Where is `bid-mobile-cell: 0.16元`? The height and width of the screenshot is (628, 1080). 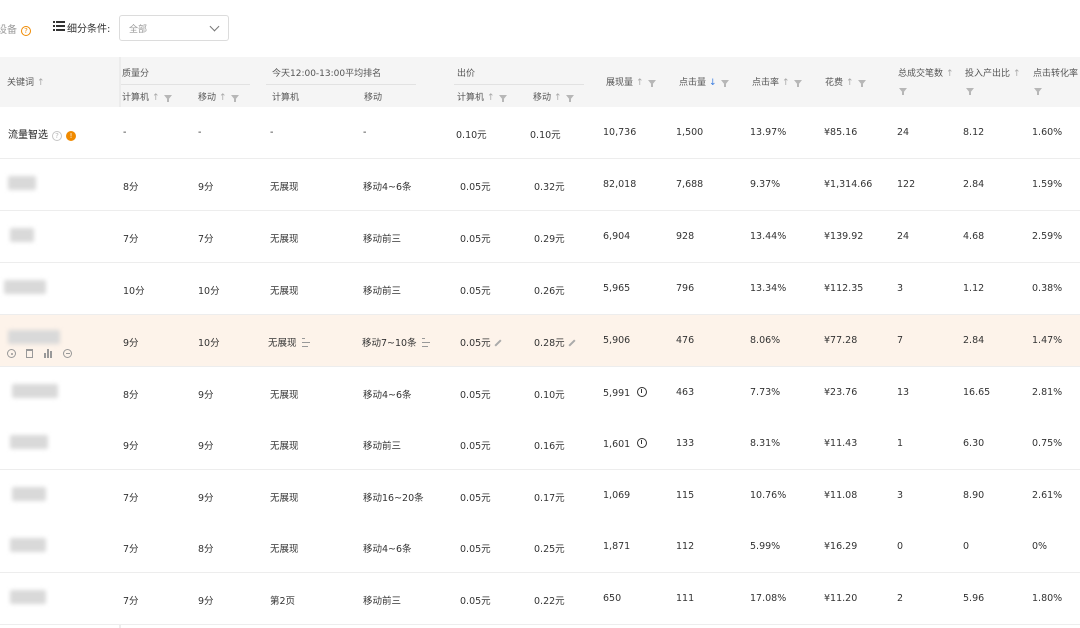 bid-mobile-cell: 0.16元 is located at coordinates (549, 445).